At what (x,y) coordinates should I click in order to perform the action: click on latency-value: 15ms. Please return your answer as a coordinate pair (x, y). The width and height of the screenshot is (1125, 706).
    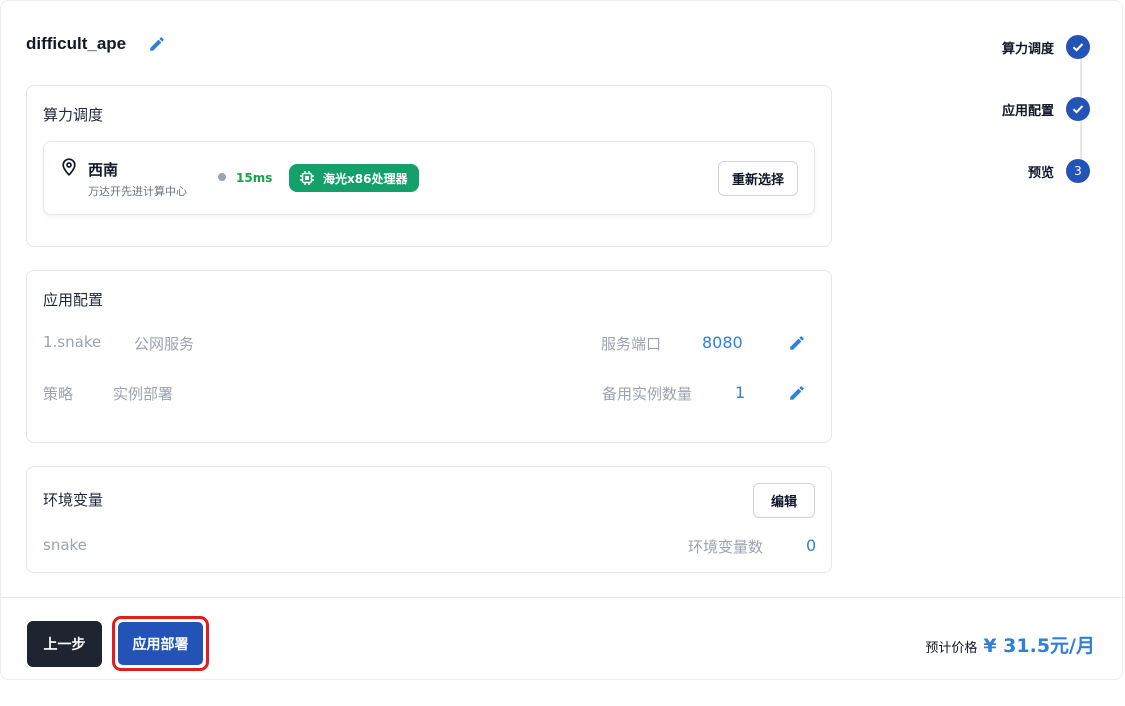
    Looking at the image, I should click on (254, 178).